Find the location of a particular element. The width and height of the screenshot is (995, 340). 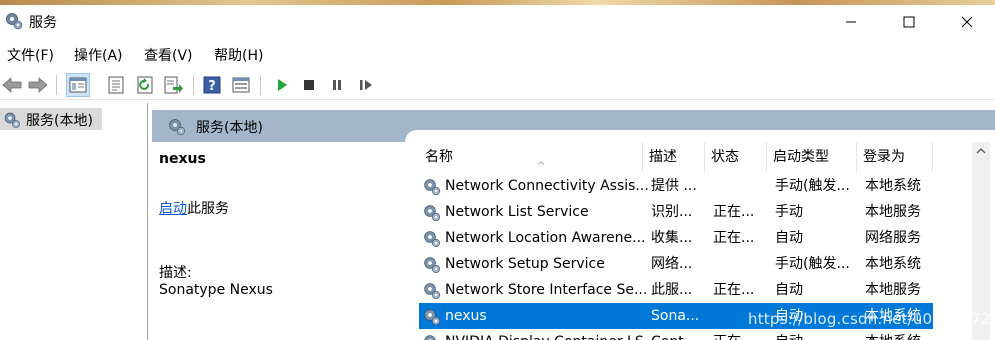

console-tree: 服务(本地) is located at coordinates (74, 221).